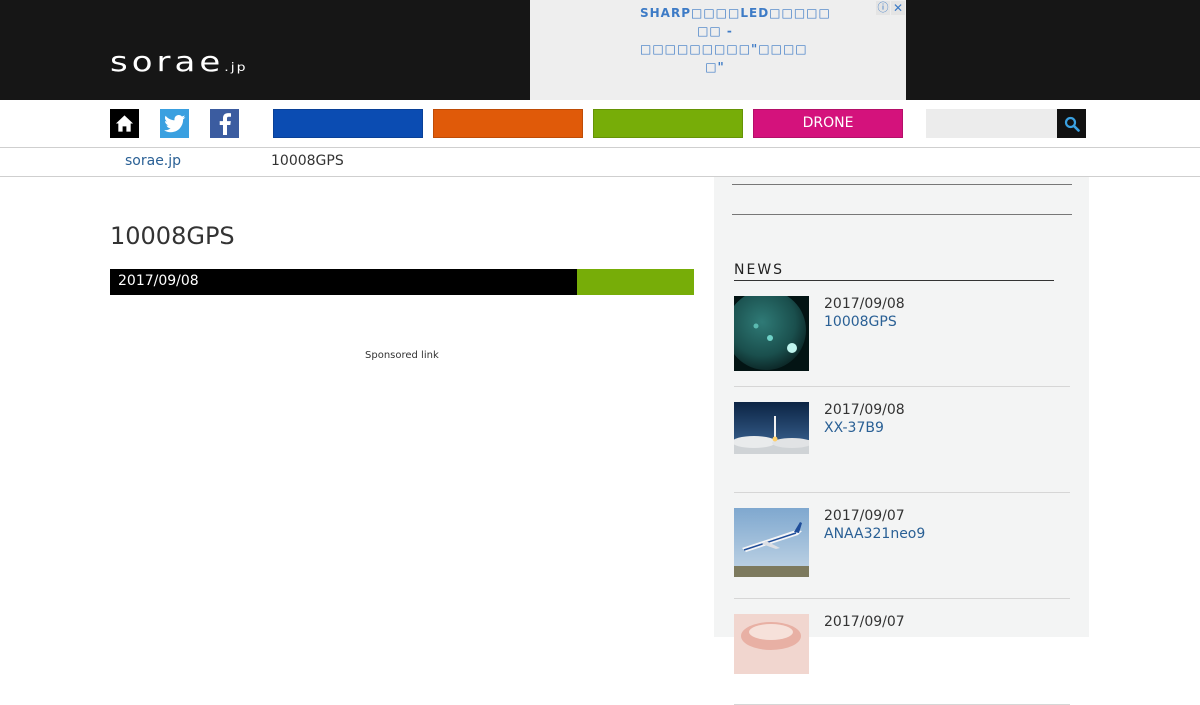  I want to click on logo-suffix: .jp, so click(236, 68).